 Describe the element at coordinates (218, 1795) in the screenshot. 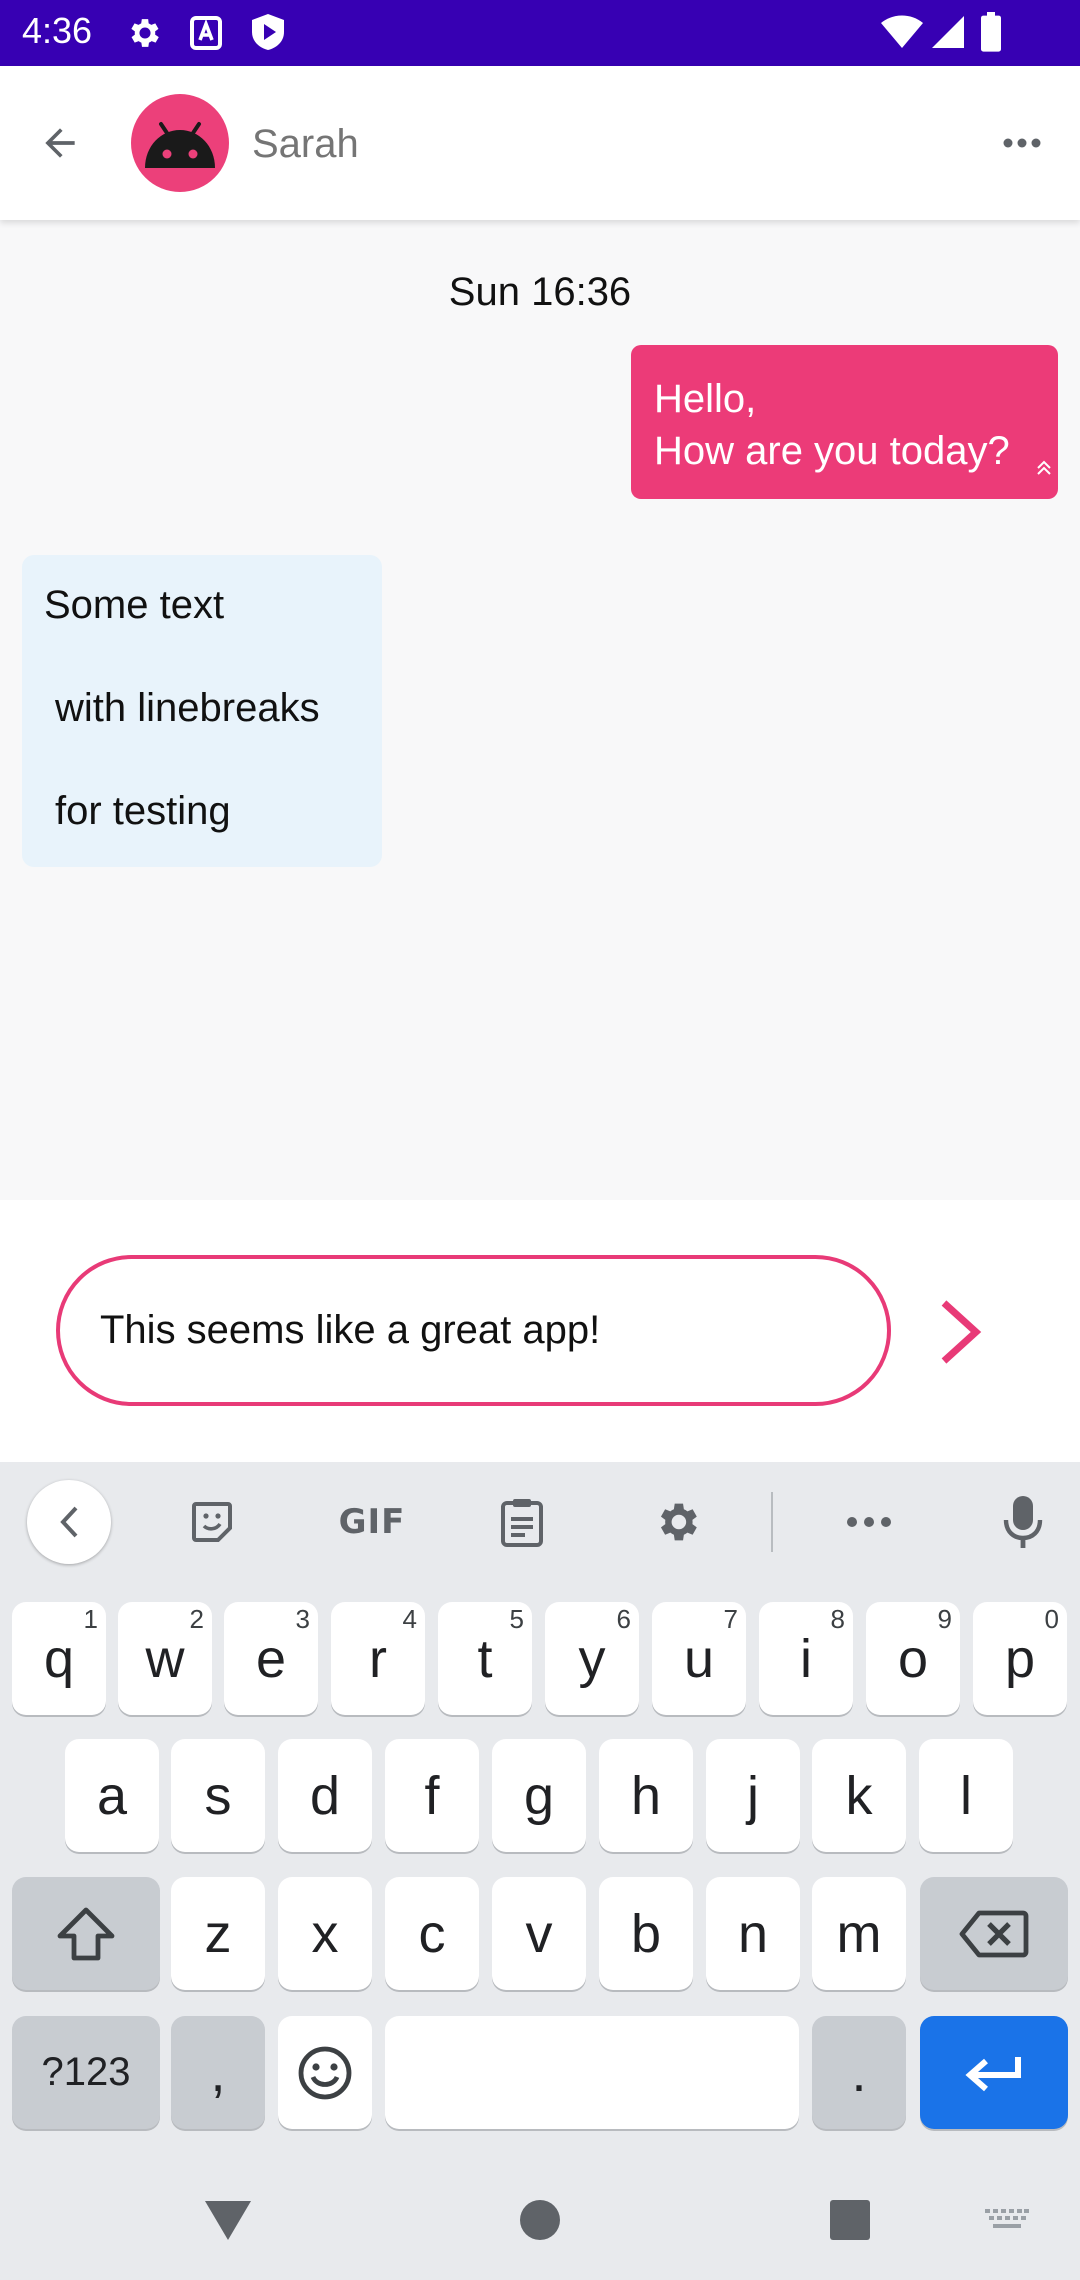

I see `key-s: s` at that location.